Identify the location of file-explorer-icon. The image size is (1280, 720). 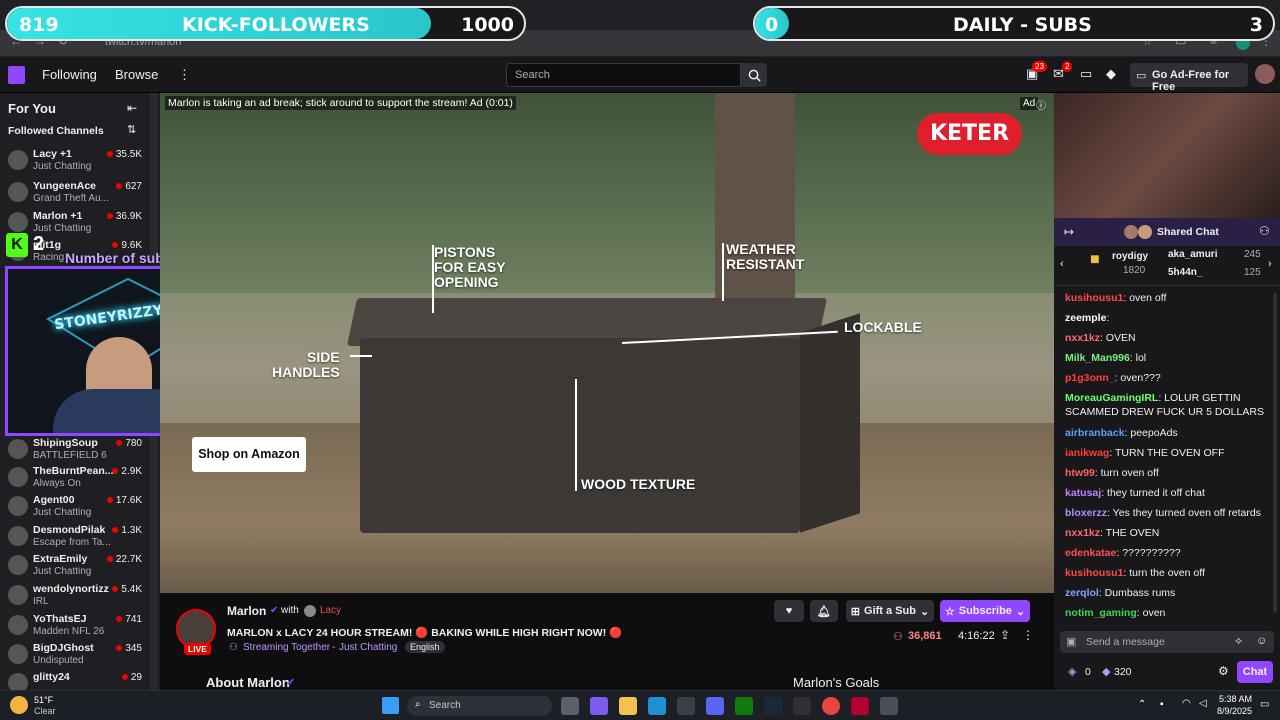
(628, 706).